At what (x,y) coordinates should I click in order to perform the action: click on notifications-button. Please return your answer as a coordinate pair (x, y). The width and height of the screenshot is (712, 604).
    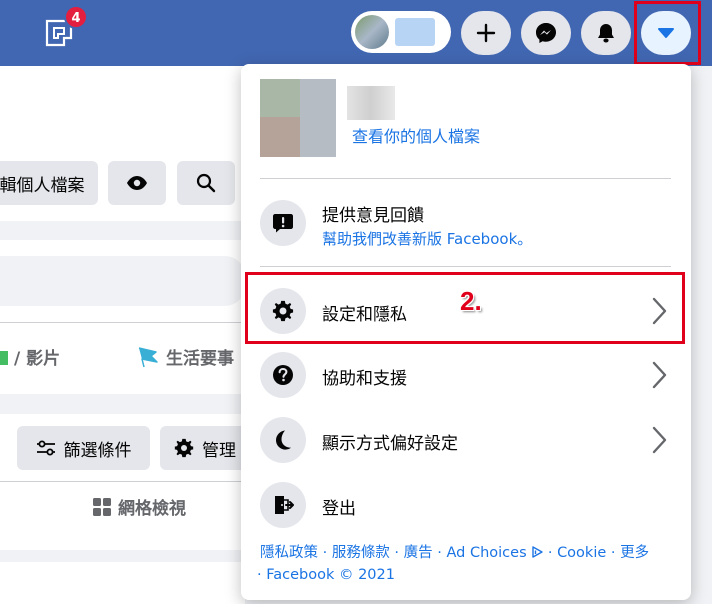
    Looking at the image, I should click on (606, 33).